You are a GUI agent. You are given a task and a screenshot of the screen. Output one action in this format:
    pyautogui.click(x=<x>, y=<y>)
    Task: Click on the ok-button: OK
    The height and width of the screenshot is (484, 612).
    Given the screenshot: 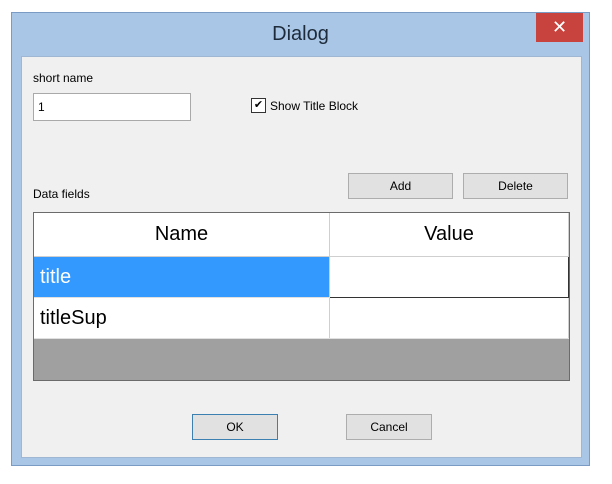 What is the action you would take?
    pyautogui.click(x=235, y=427)
    